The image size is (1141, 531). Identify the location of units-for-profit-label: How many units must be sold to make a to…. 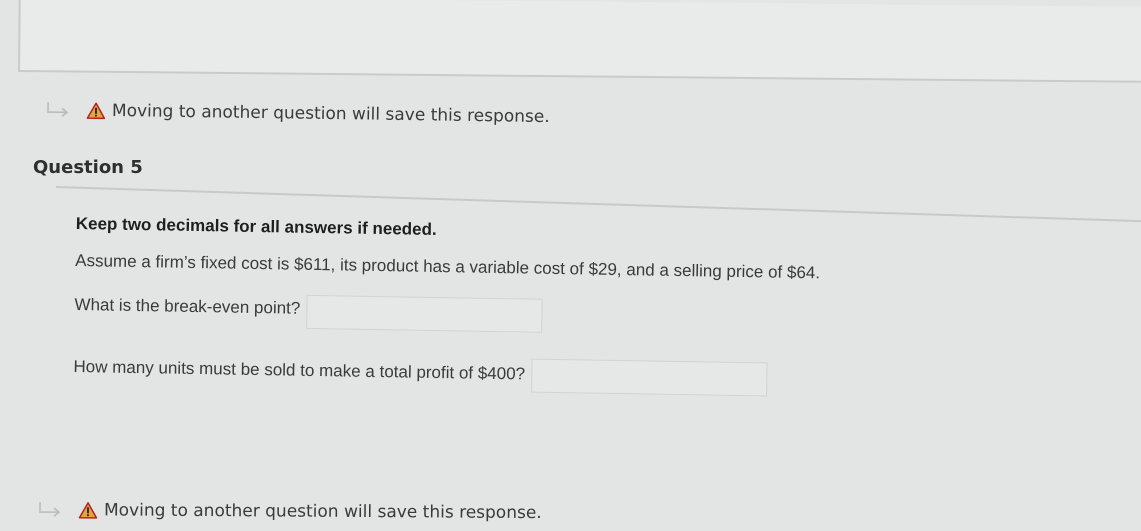
(299, 370).